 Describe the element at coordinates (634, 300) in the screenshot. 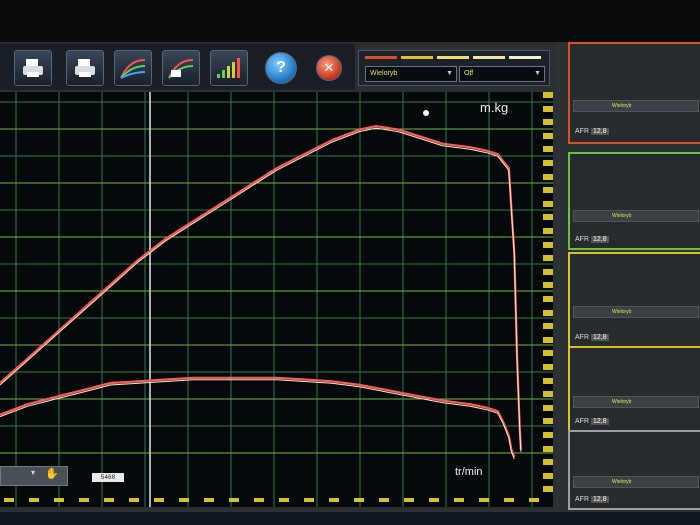

I see `result-block-3: Wieloryb AFR 12,8` at that location.